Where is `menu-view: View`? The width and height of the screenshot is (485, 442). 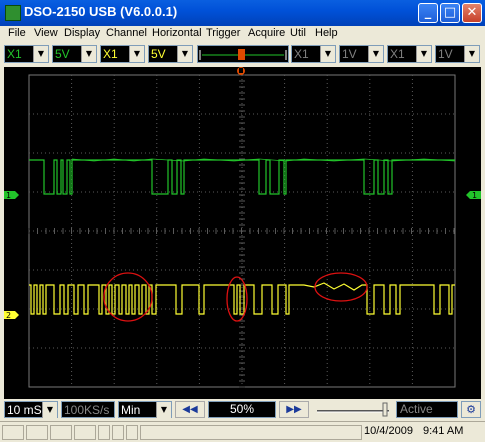 menu-view: View is located at coordinates (46, 33).